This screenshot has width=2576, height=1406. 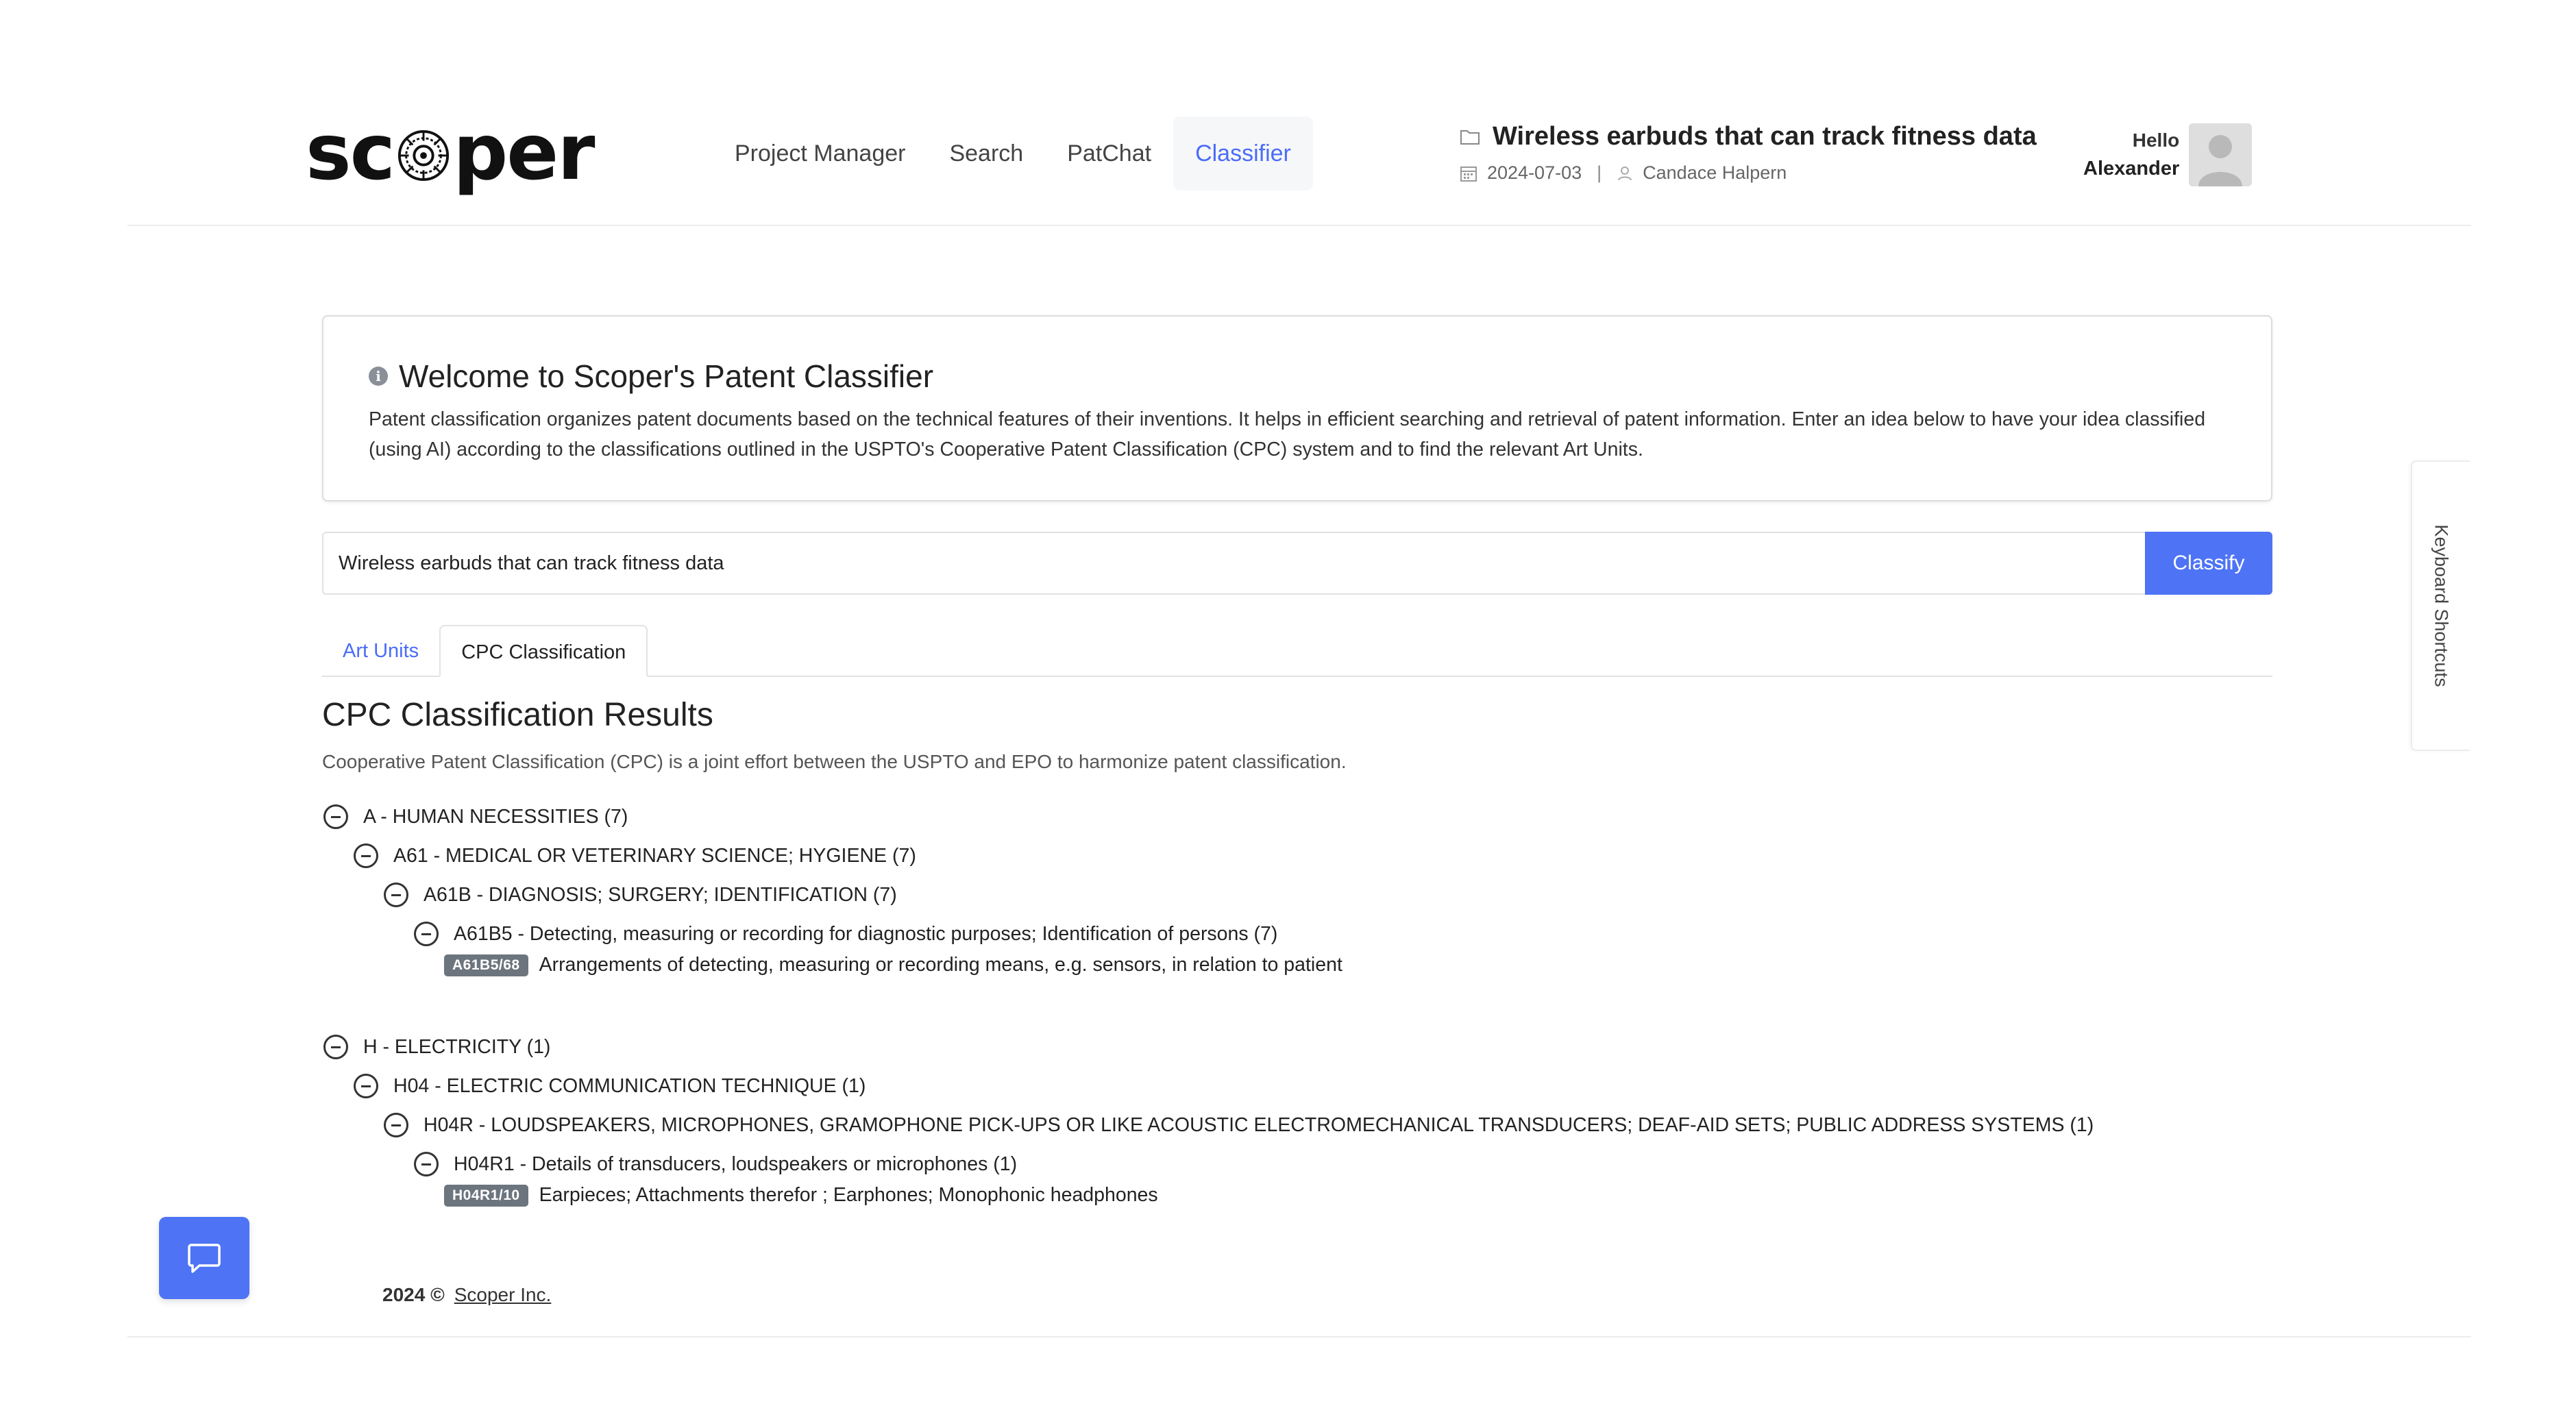 I want to click on logo-text-right: per, so click(x=524, y=152).